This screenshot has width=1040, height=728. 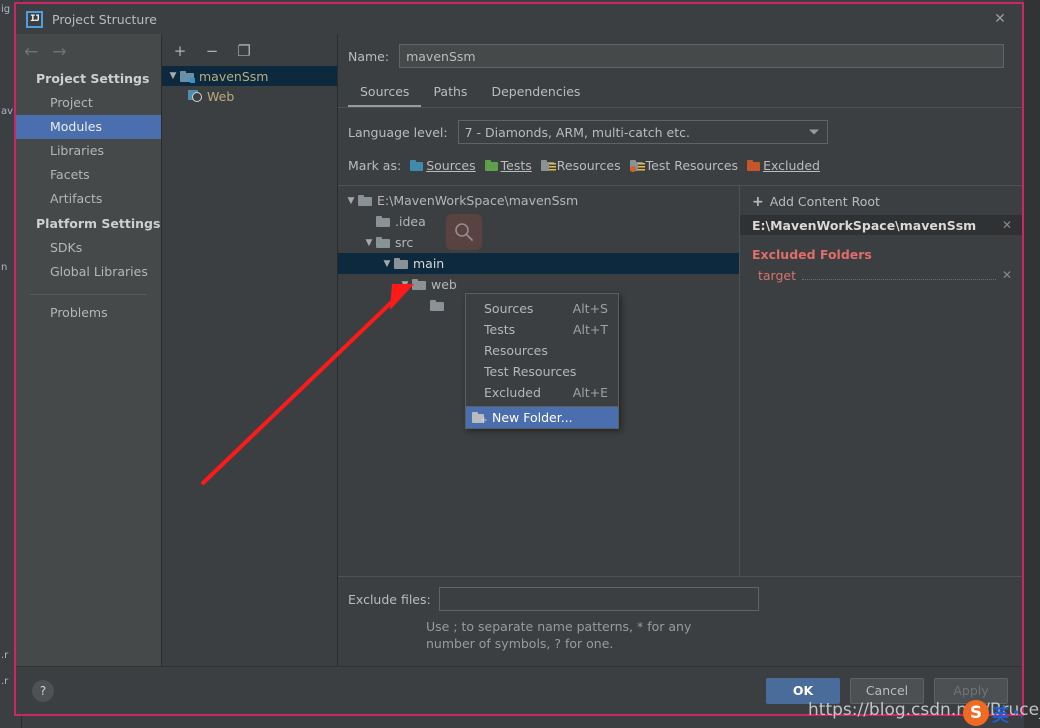 I want to click on mark-as-test-resources: Test Resources, so click(x=684, y=165).